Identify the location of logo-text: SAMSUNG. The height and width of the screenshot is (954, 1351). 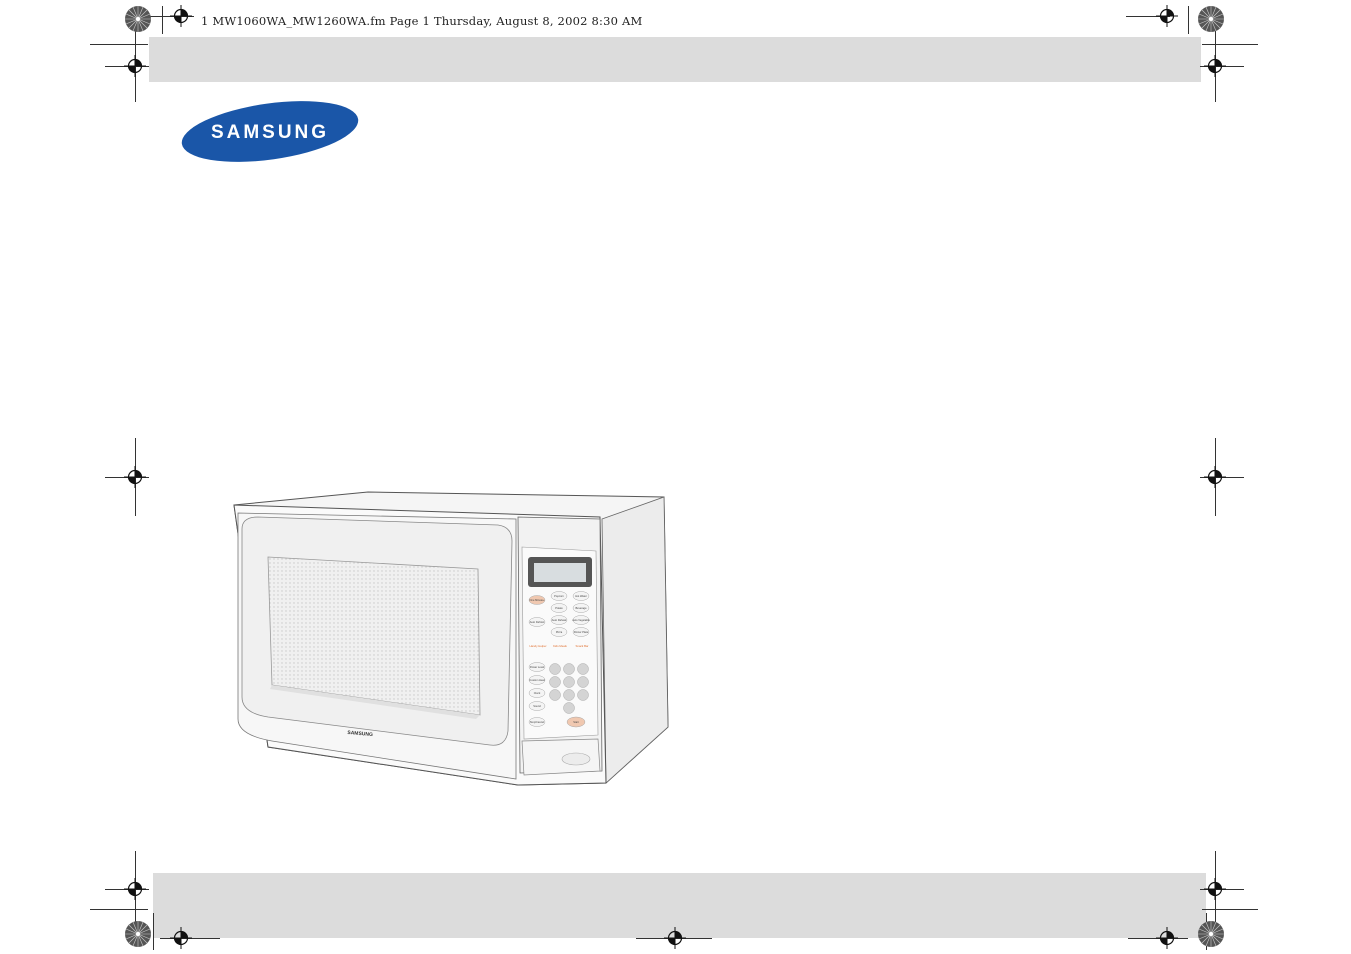
(270, 132).